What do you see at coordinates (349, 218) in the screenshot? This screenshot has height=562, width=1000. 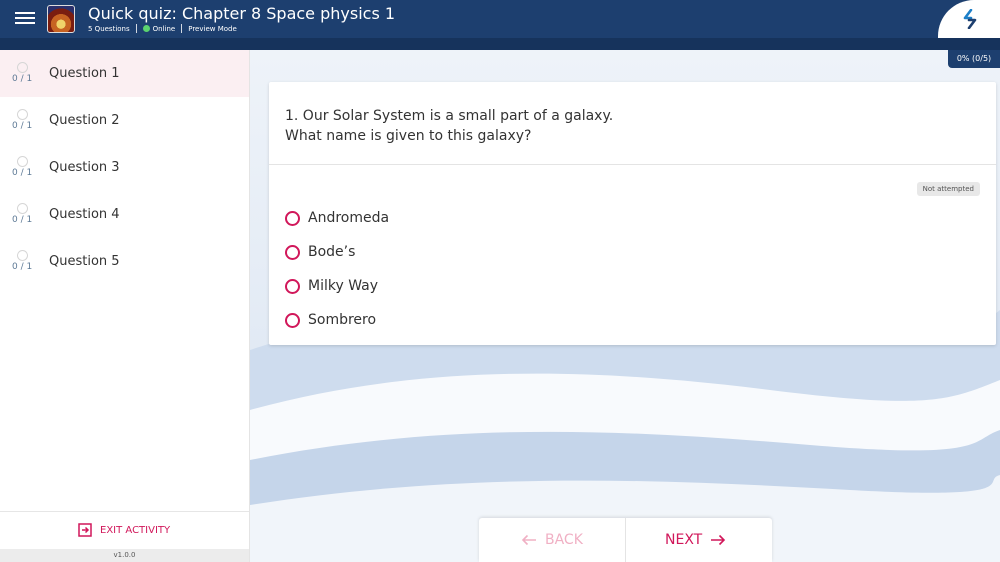 I see `answer-option-label: Andromeda` at bounding box center [349, 218].